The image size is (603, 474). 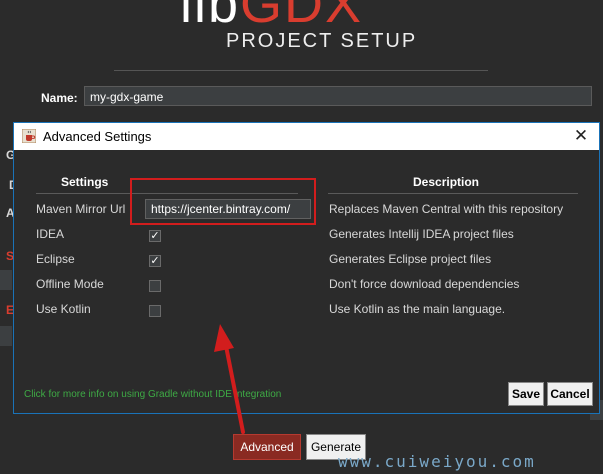 What do you see at coordinates (437, 461) in the screenshot?
I see `watermark: www.cuiweiyou.com` at bounding box center [437, 461].